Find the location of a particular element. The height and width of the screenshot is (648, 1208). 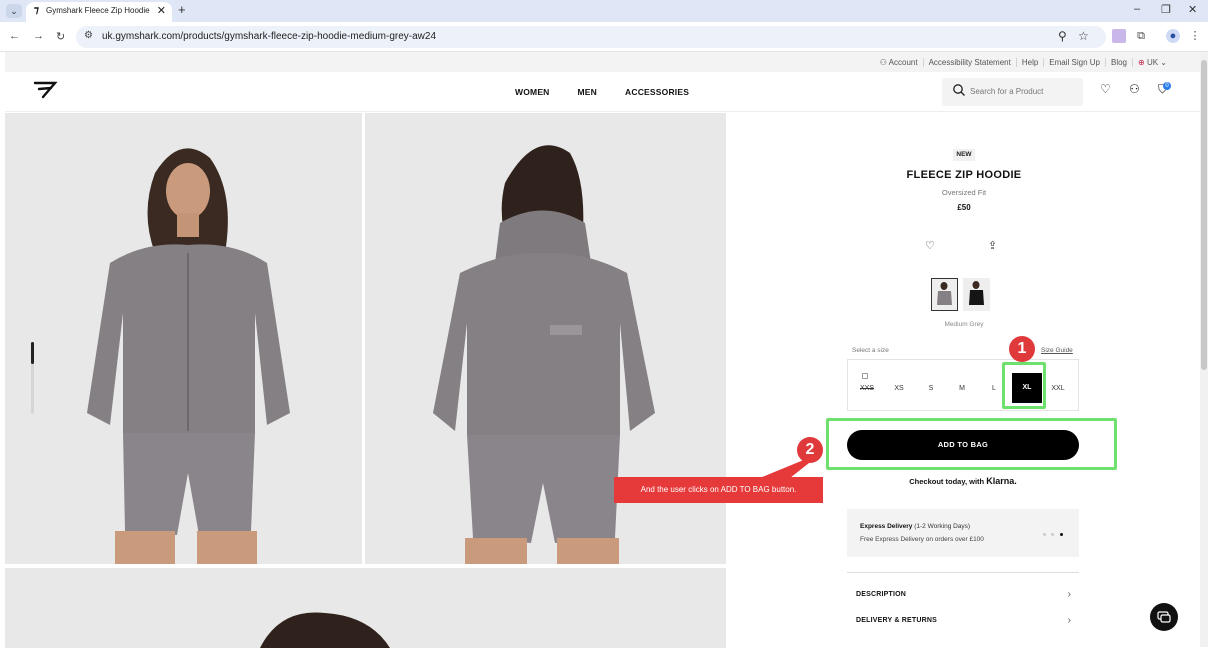

delivery-title: Express Delivery (1-2 Working Days) is located at coordinates (915, 526).